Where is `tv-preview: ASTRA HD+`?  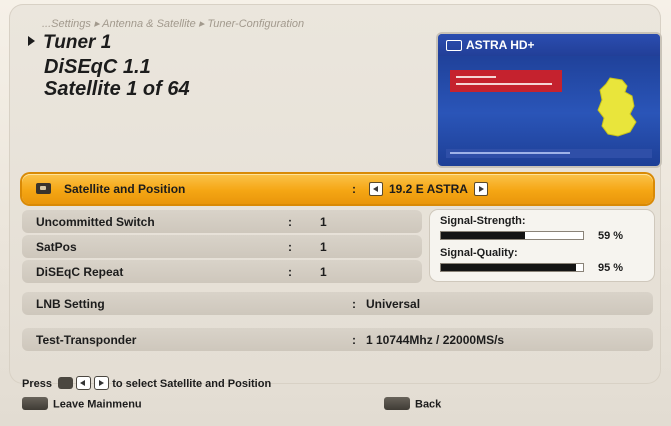
tv-preview: ASTRA HD+ is located at coordinates (549, 100).